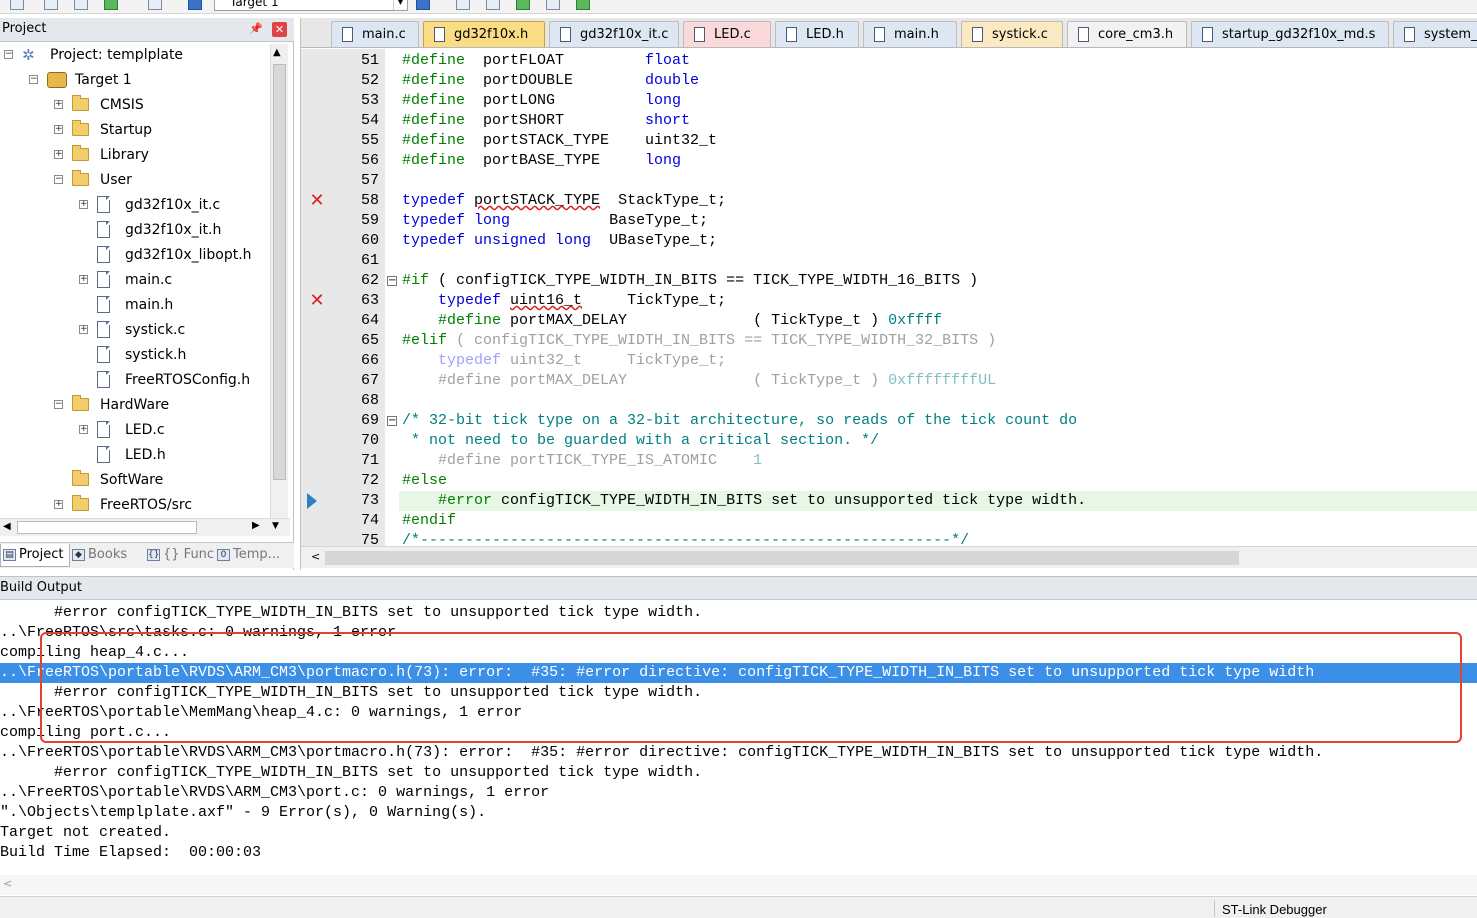 The width and height of the screenshot is (1477, 918). I want to click on tree-item: + systick.c, so click(135, 330).